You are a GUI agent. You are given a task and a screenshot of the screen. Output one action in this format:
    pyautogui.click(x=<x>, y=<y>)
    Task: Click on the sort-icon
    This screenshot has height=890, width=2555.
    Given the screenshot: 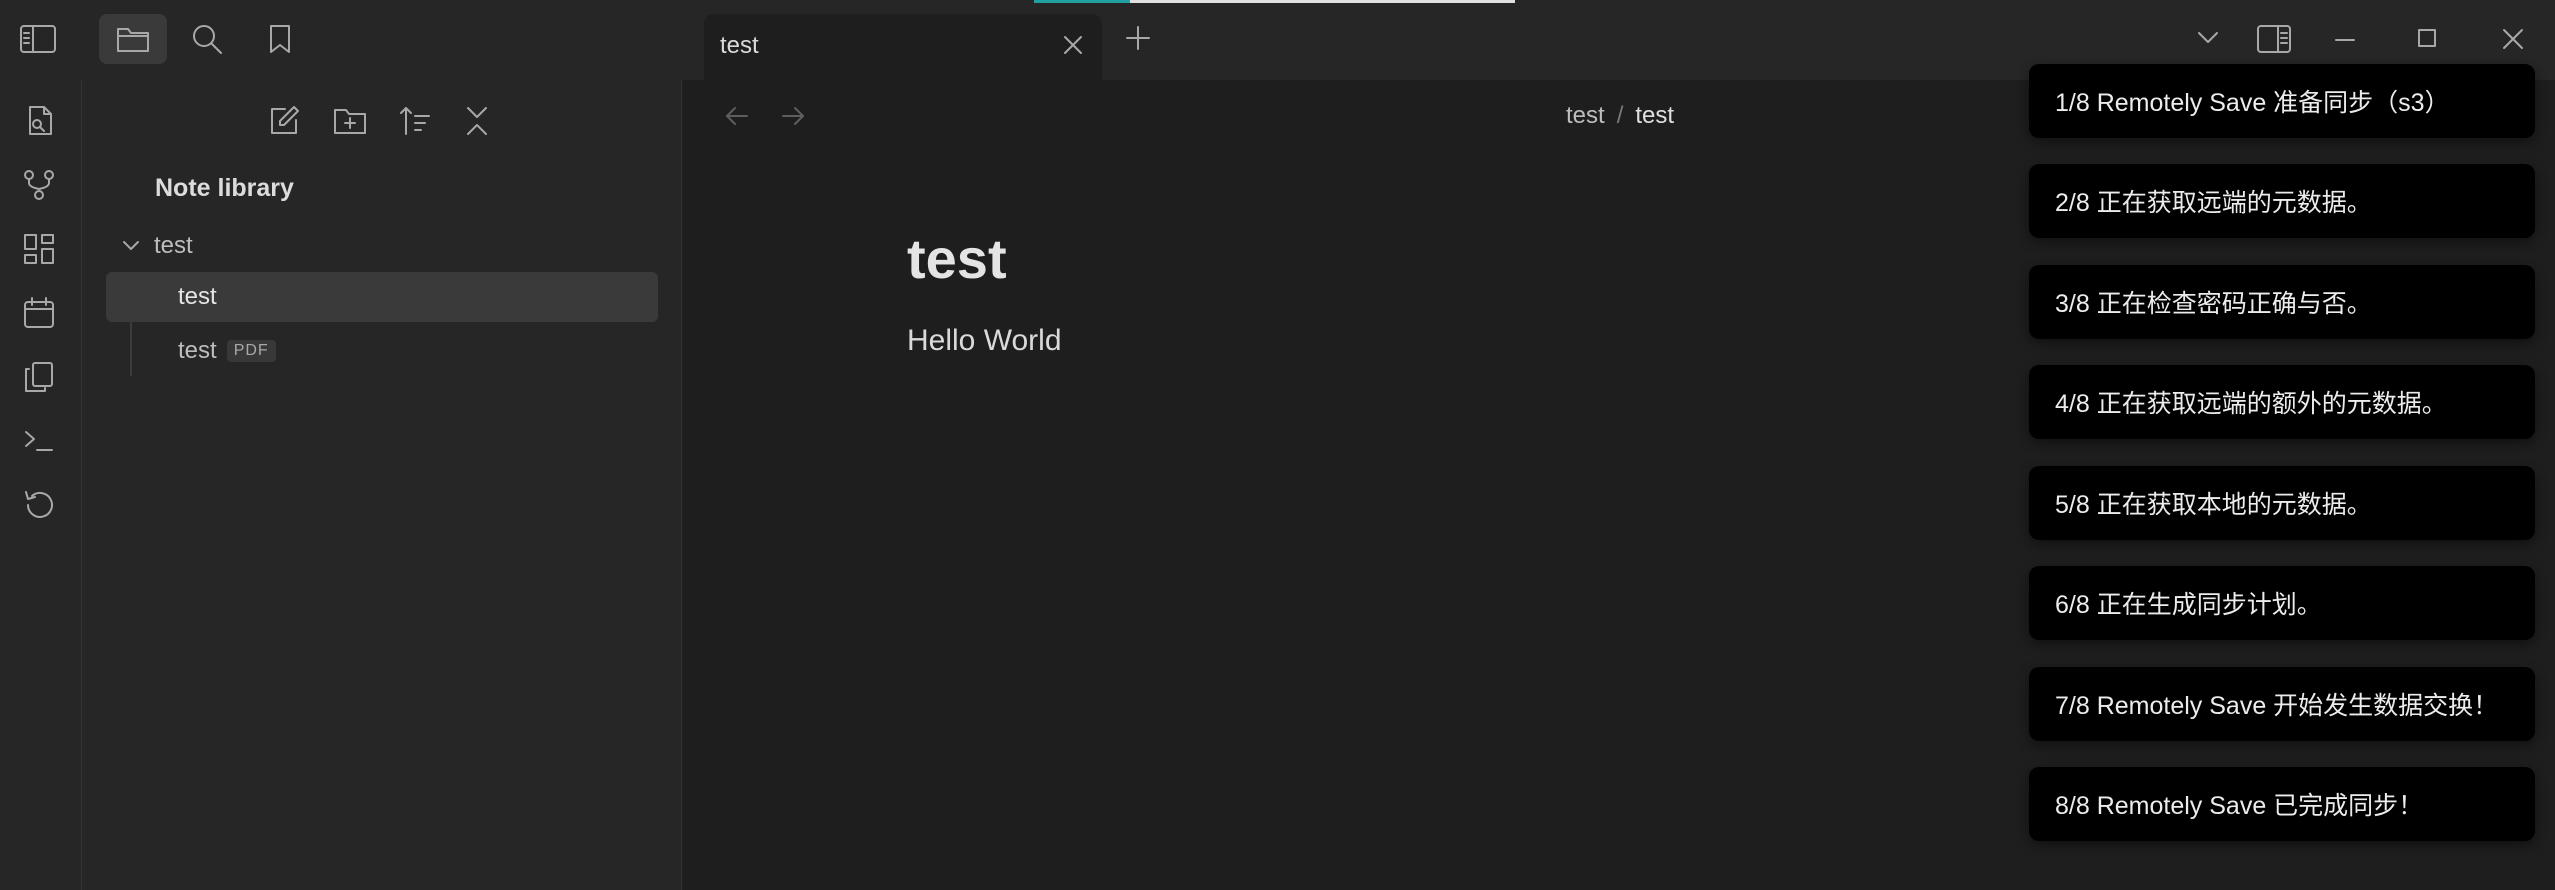 What is the action you would take?
    pyautogui.click(x=415, y=121)
    